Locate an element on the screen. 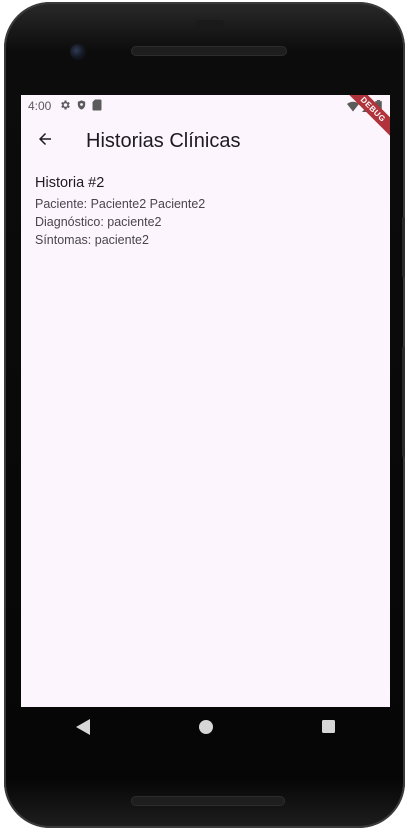  nav-home-button is located at coordinates (206, 729).